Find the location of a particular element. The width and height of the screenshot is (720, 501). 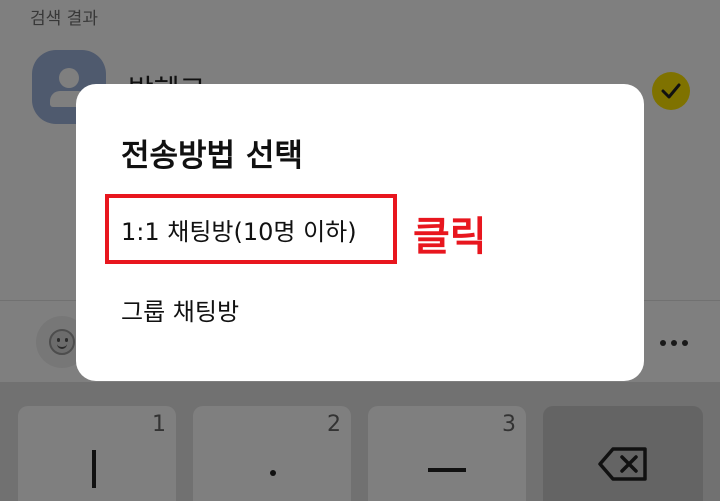

dialog-title: 전송방법 선택 is located at coordinates (212, 156).